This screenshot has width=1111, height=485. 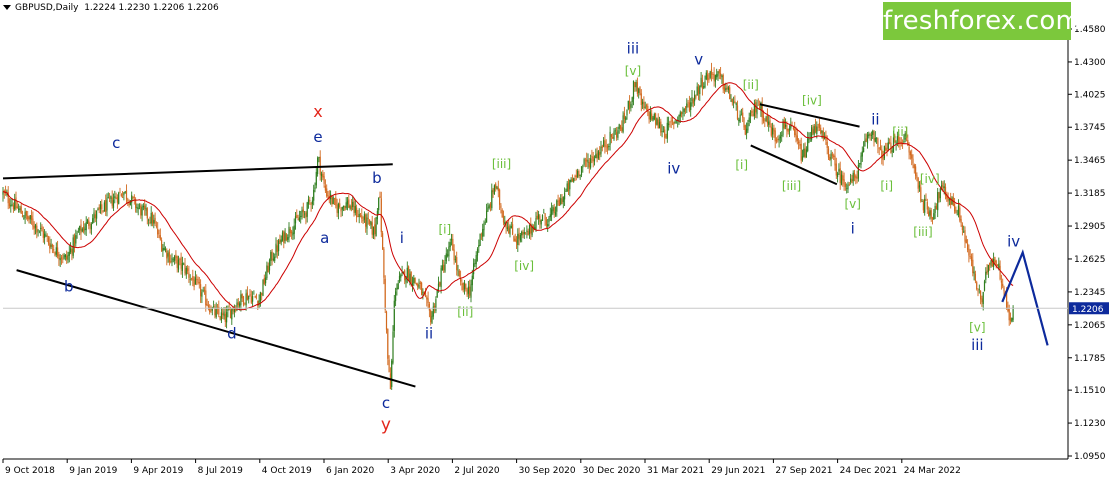 I want to click on symbol-info-bar: GBPUSD,Daily 1.2224 1.2230 1.2206 1.2206, so click(x=111, y=8).